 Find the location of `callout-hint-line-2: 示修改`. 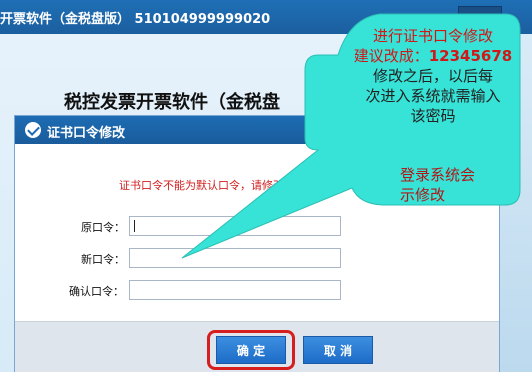

callout-hint-line-2: 示修改 is located at coordinates (423, 195).